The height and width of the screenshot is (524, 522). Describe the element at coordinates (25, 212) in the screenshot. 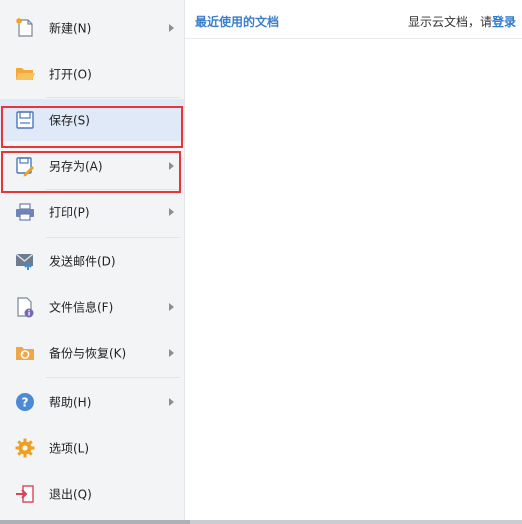

I see `printer-icon` at that location.